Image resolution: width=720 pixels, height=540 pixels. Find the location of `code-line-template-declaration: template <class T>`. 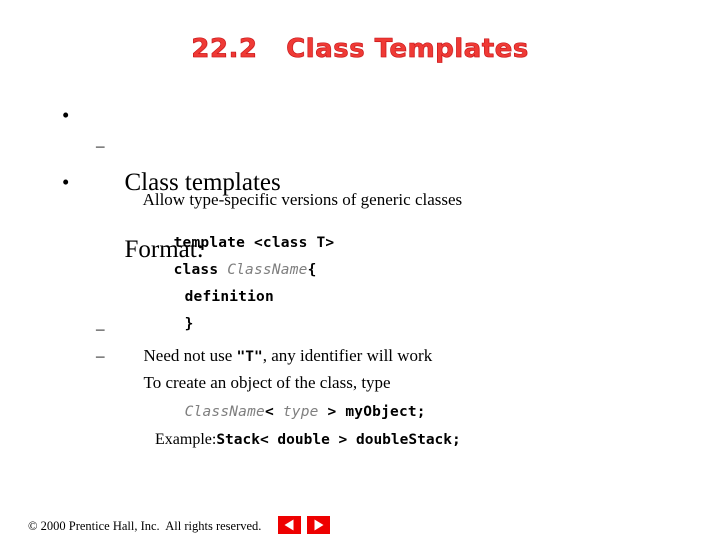

code-line-template-declaration: template <class T> is located at coordinates (360, 227).